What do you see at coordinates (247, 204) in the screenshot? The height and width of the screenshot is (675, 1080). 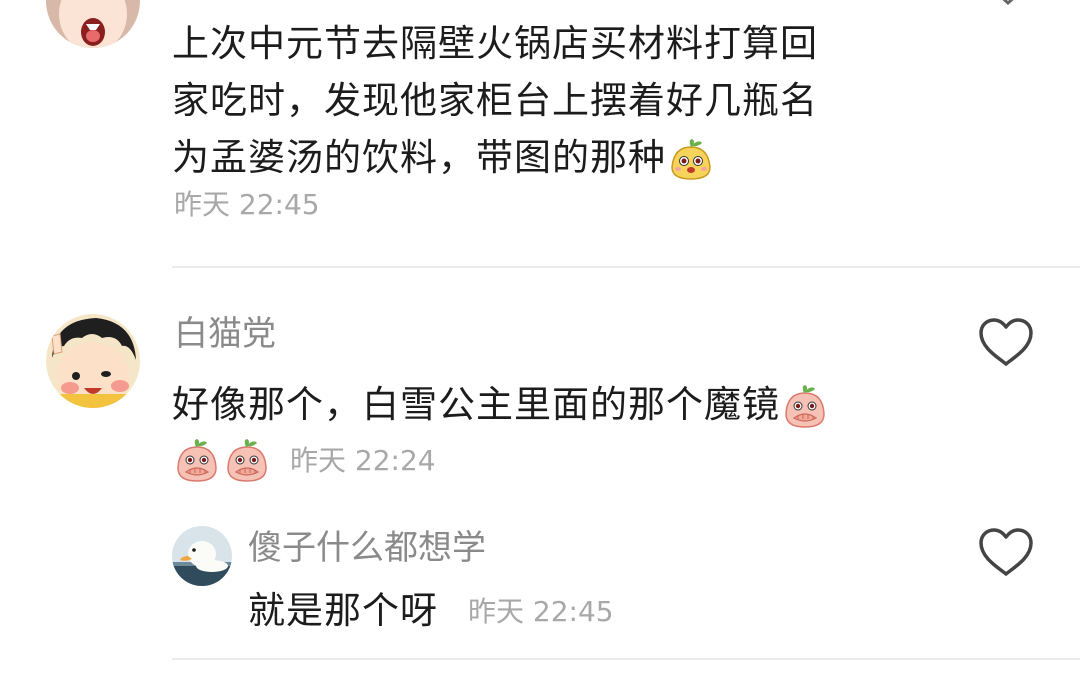 I see `comment-timestamp: 昨天 22:45` at bounding box center [247, 204].